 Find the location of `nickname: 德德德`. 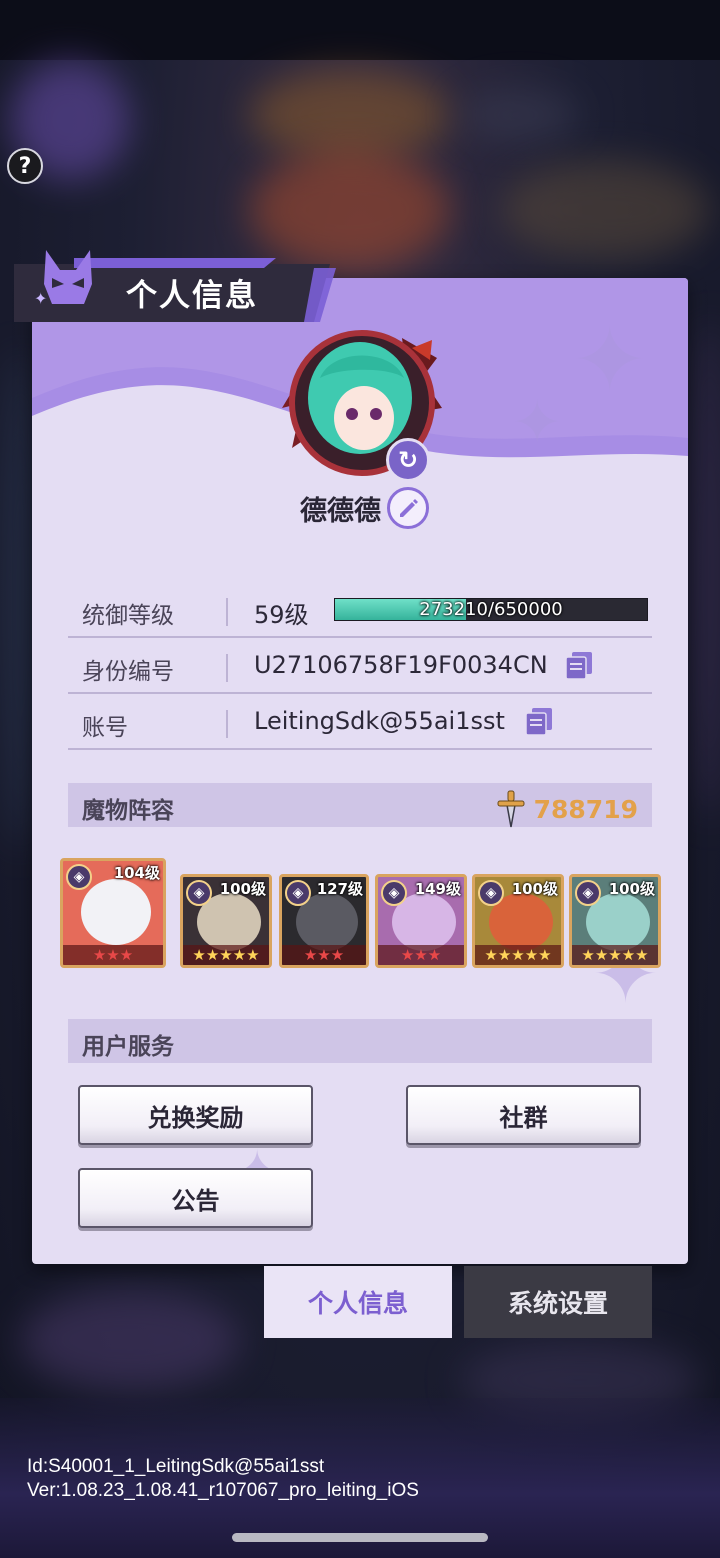

nickname: 德德德 is located at coordinates (340, 511).